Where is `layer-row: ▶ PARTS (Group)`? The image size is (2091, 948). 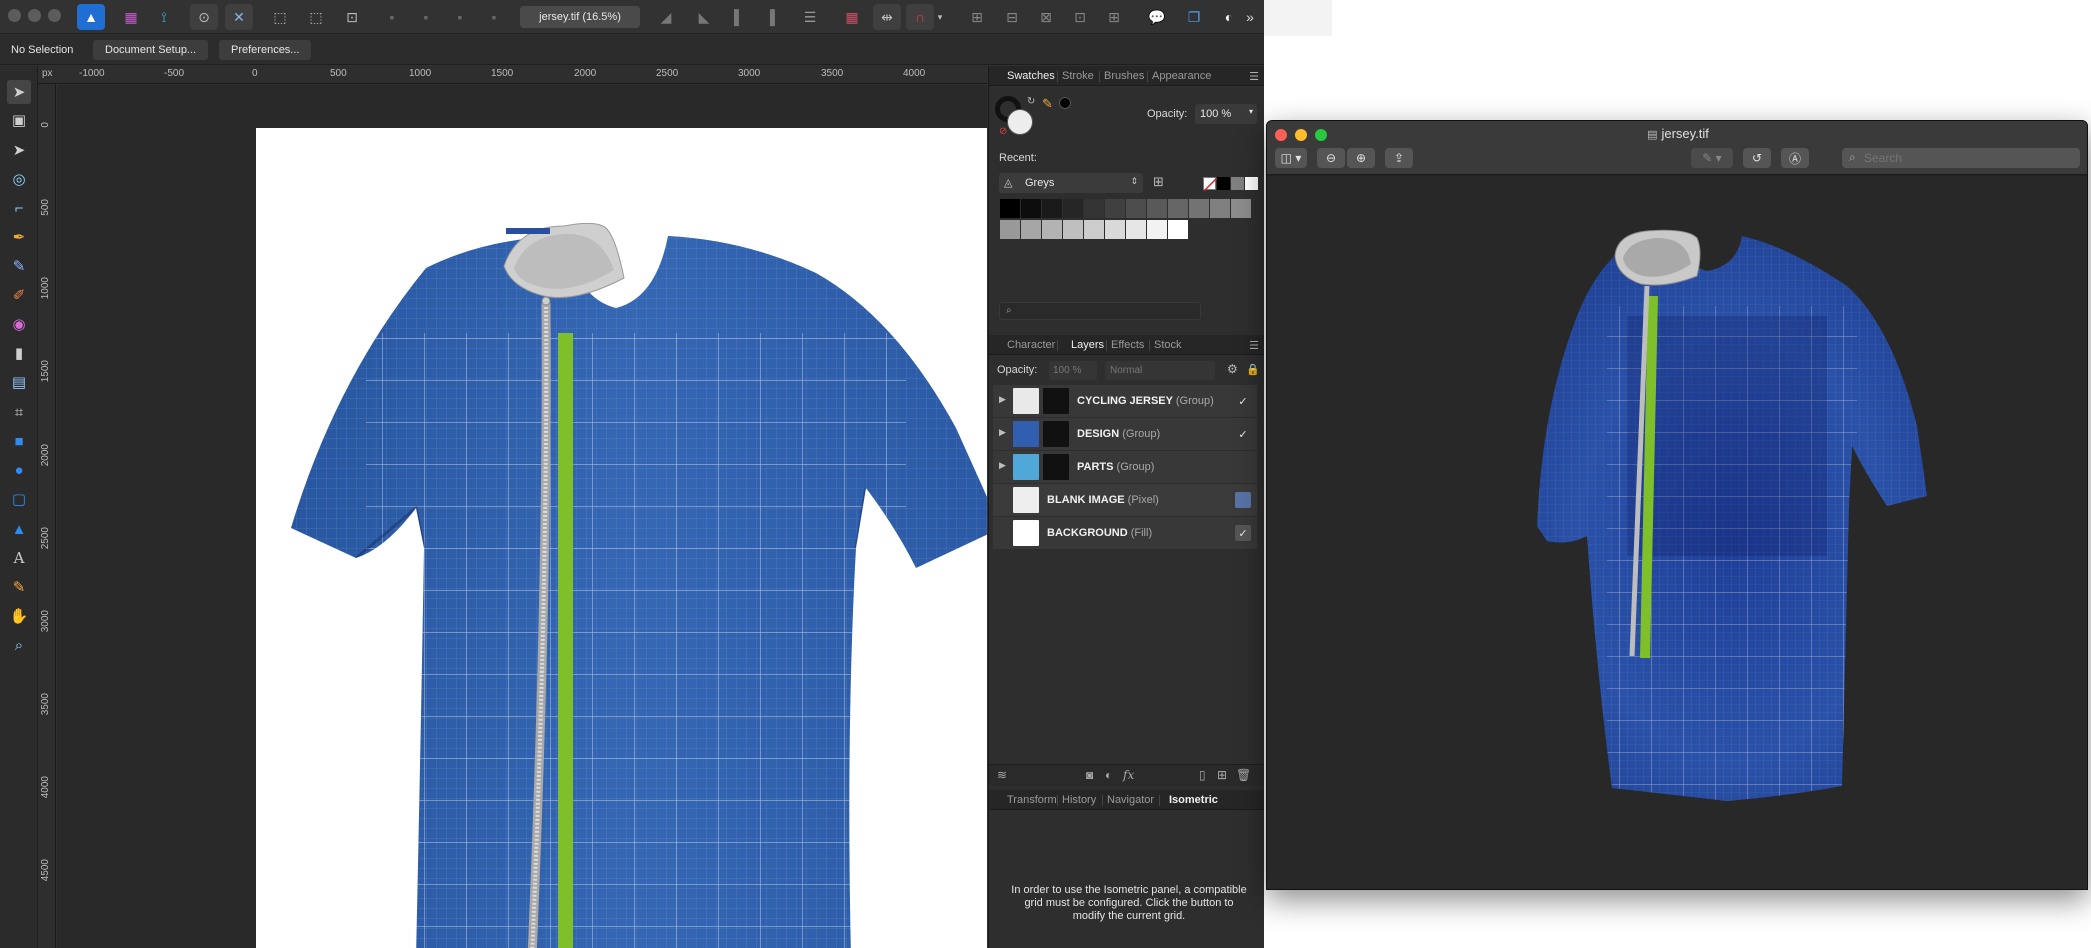 layer-row: ▶ PARTS (Group) is located at coordinates (1125, 467).